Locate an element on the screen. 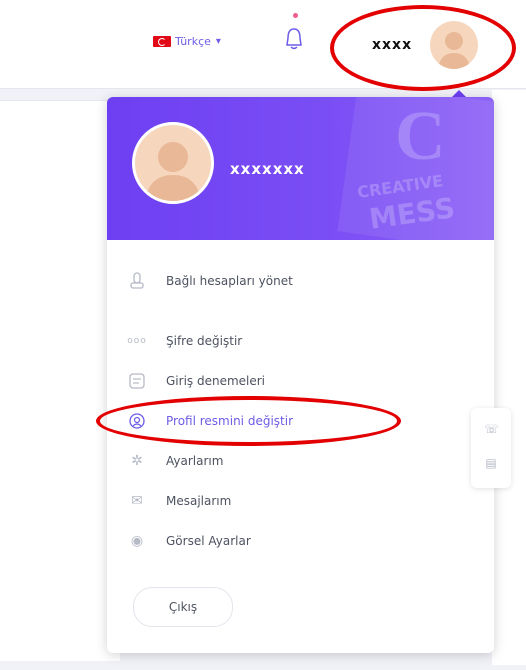 This screenshot has width=526, height=670. menu-item-label: Mesajlarım is located at coordinates (199, 501).